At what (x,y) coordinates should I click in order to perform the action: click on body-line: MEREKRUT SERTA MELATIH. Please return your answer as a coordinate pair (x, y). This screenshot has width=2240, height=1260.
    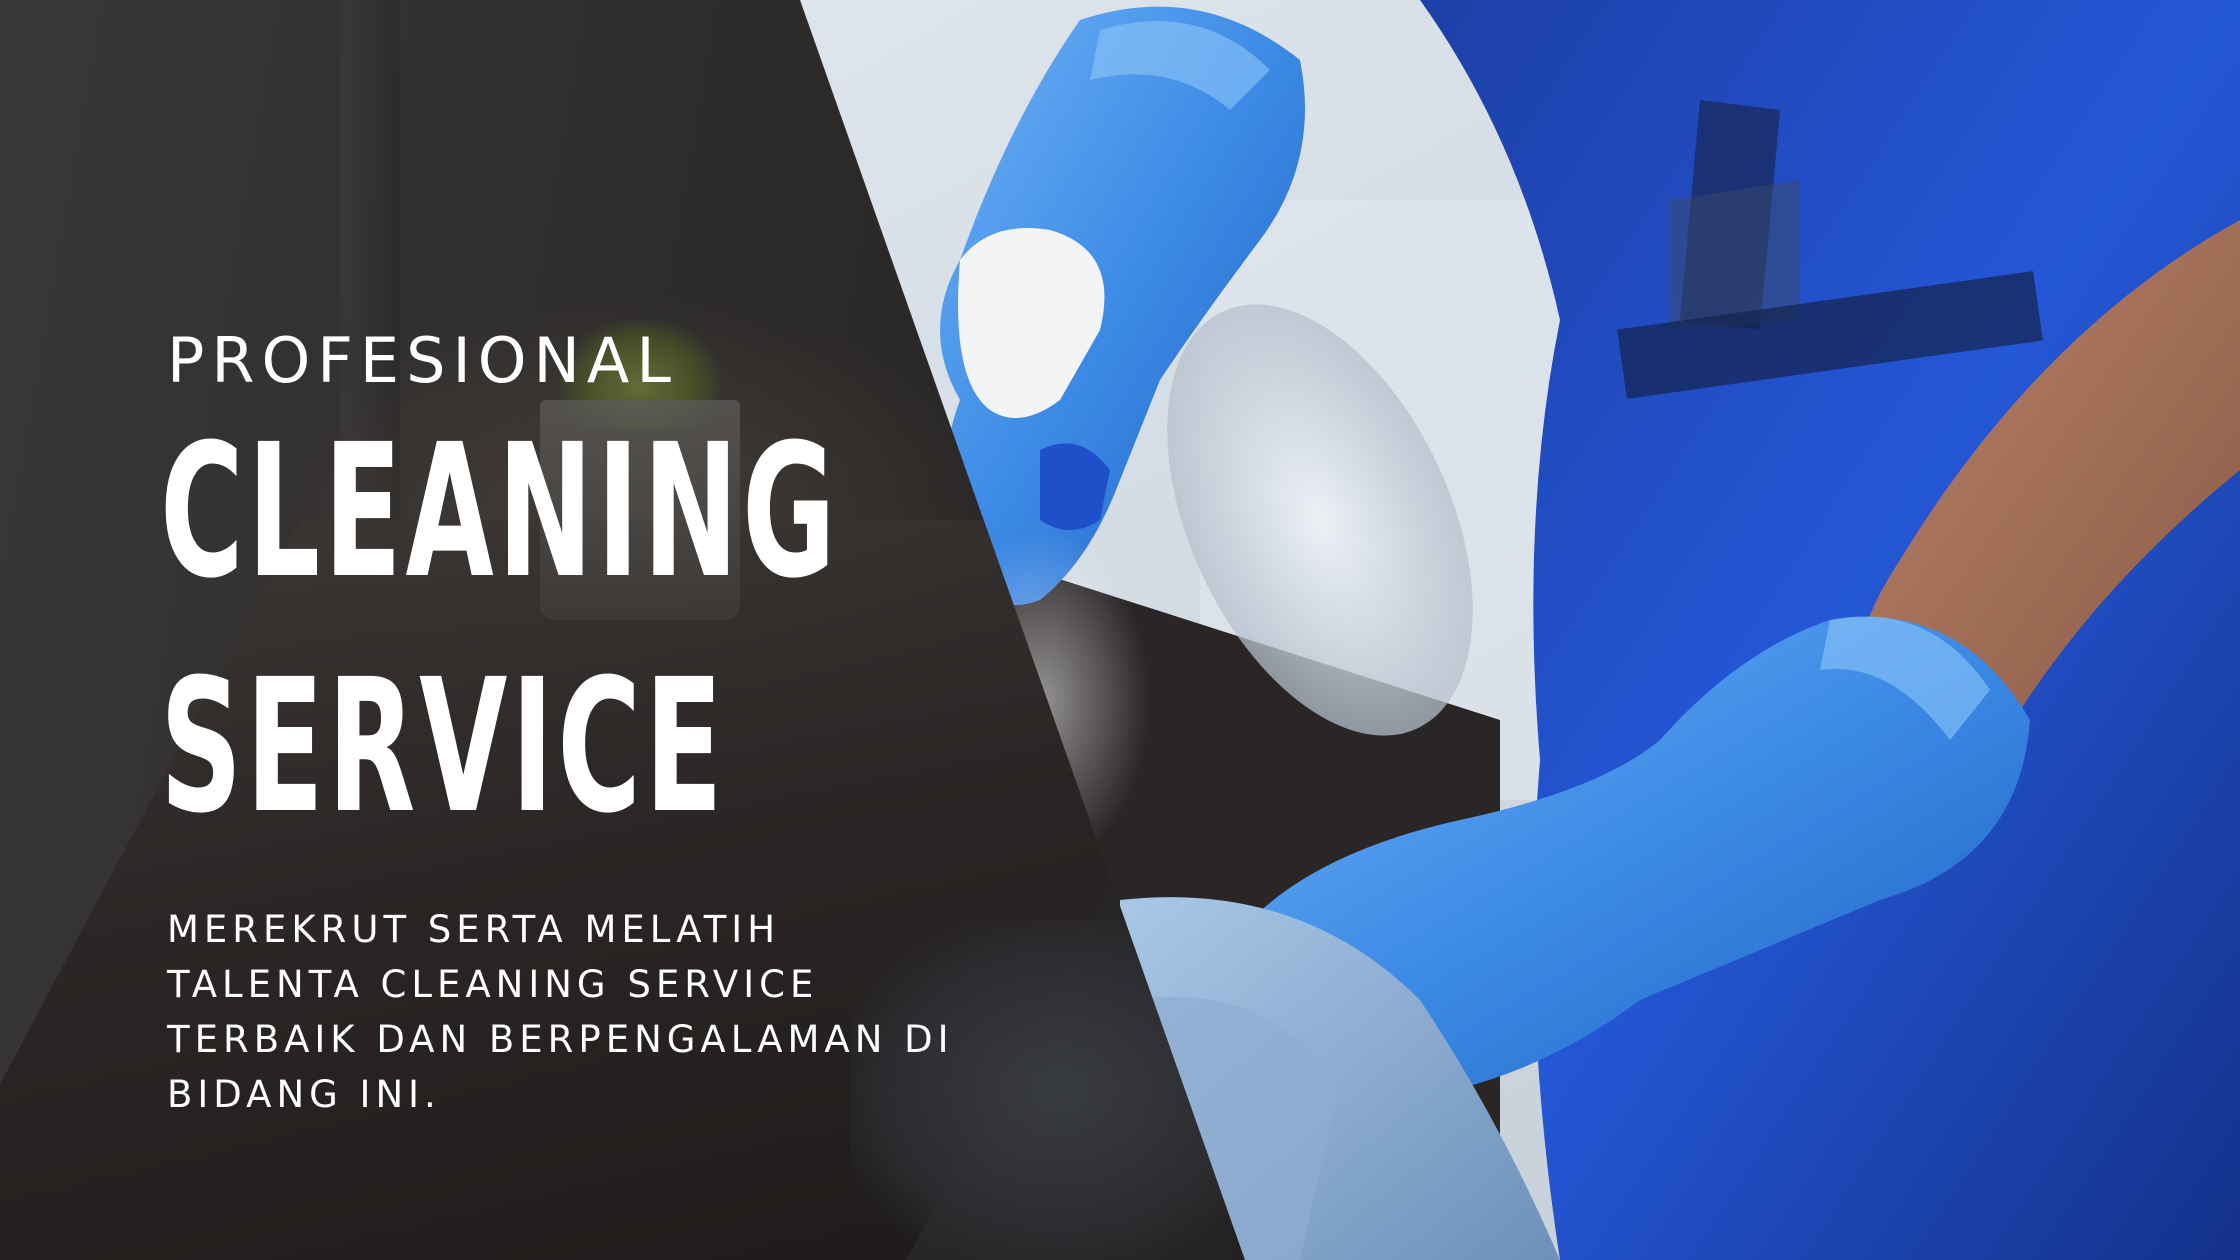
    Looking at the image, I should click on (474, 929).